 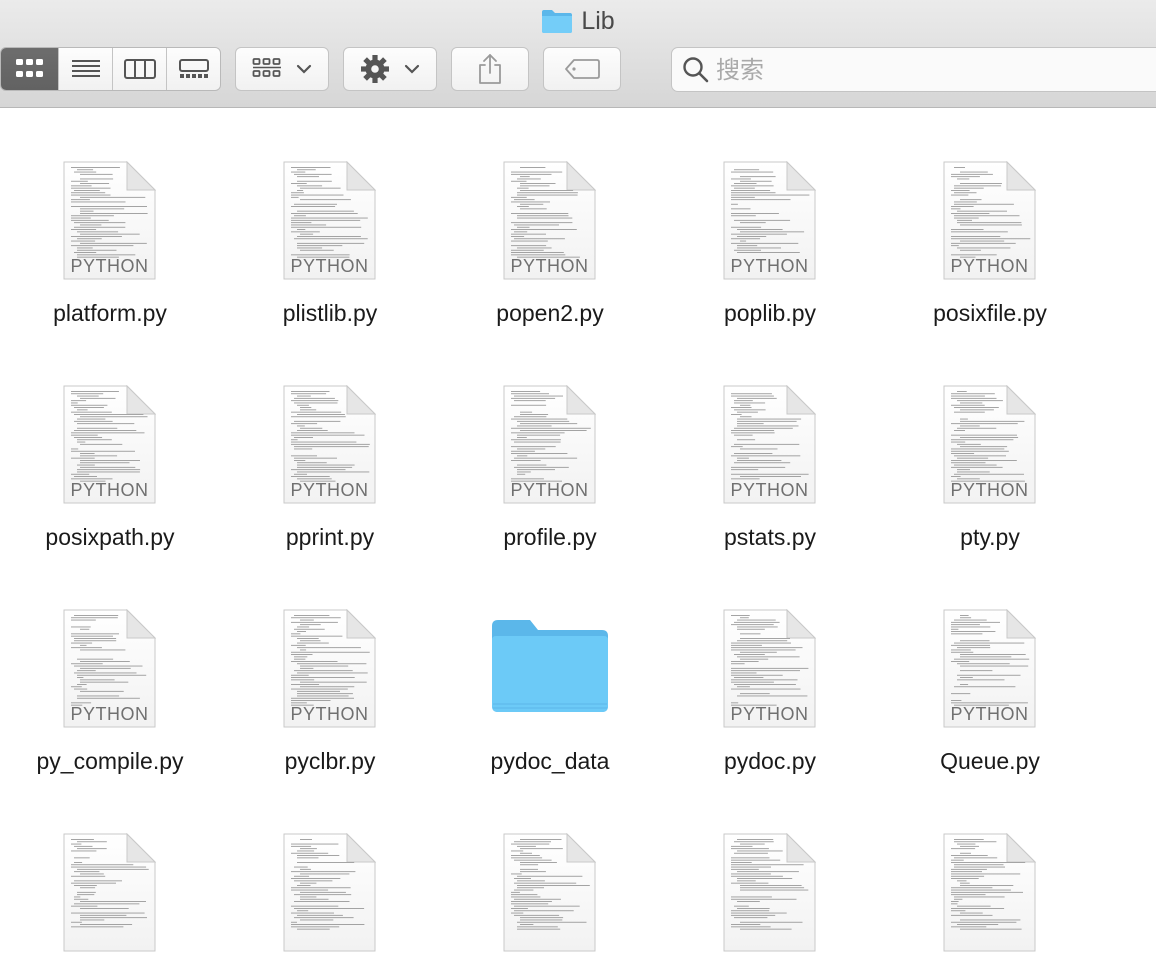 What do you see at coordinates (770, 537) in the screenshot?
I see `file-name-label: pstats.py` at bounding box center [770, 537].